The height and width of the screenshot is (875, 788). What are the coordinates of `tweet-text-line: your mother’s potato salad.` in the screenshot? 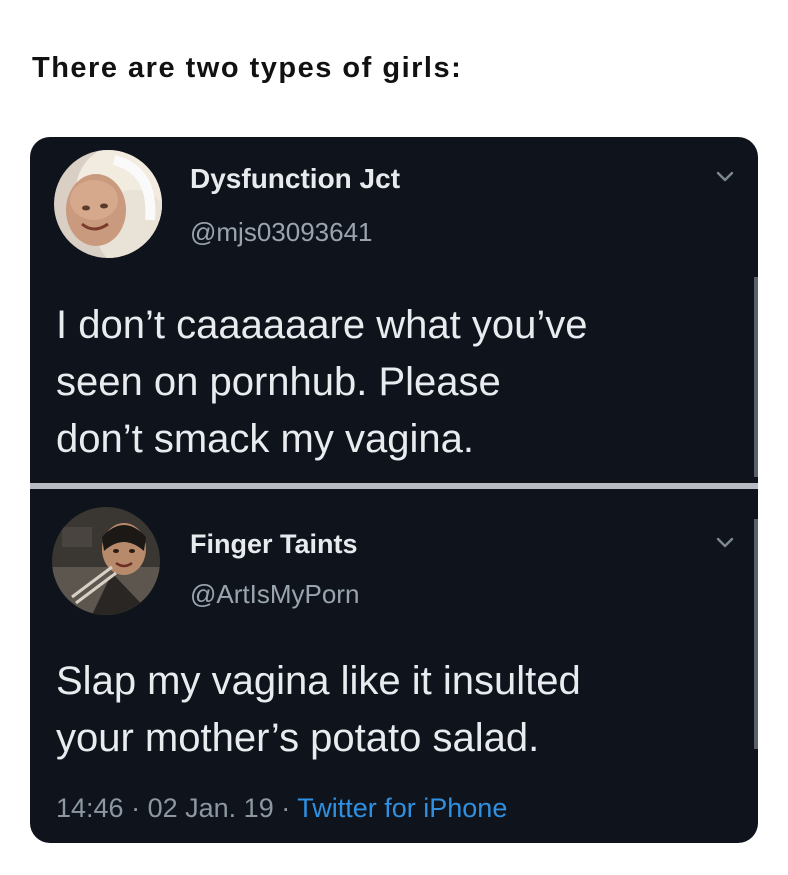 It's located at (298, 738).